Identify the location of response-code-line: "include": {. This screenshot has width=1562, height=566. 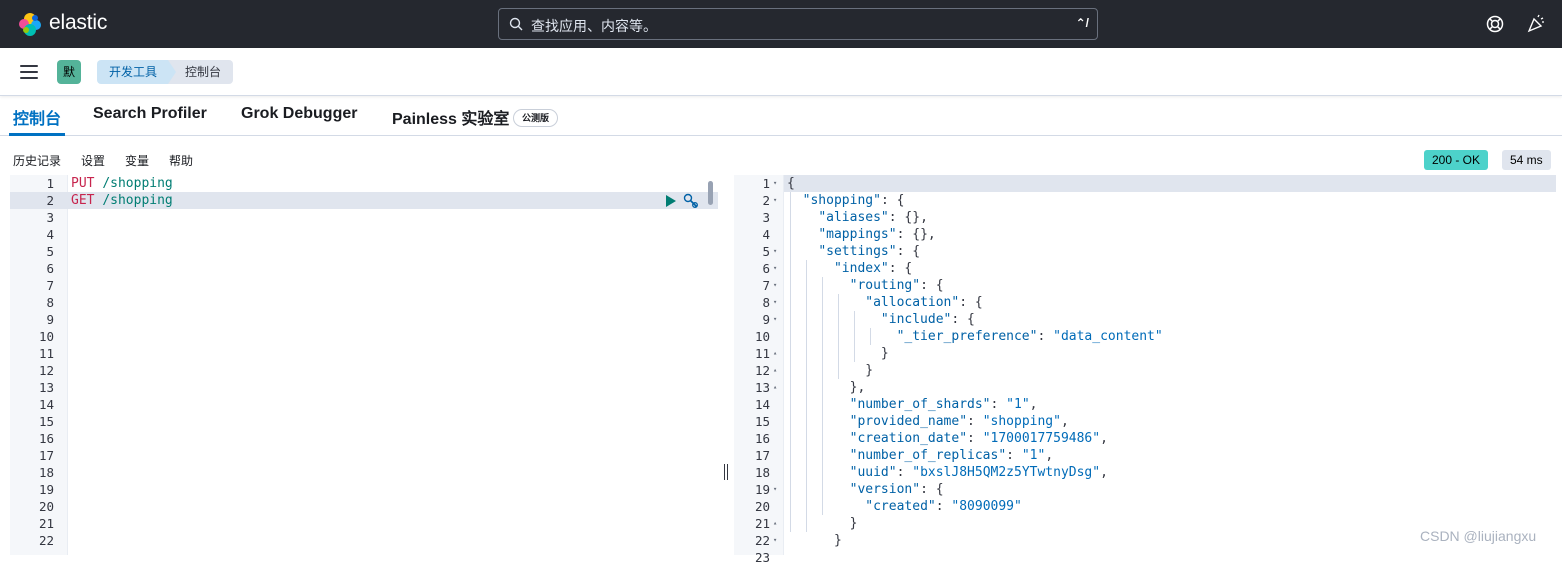
(927, 319).